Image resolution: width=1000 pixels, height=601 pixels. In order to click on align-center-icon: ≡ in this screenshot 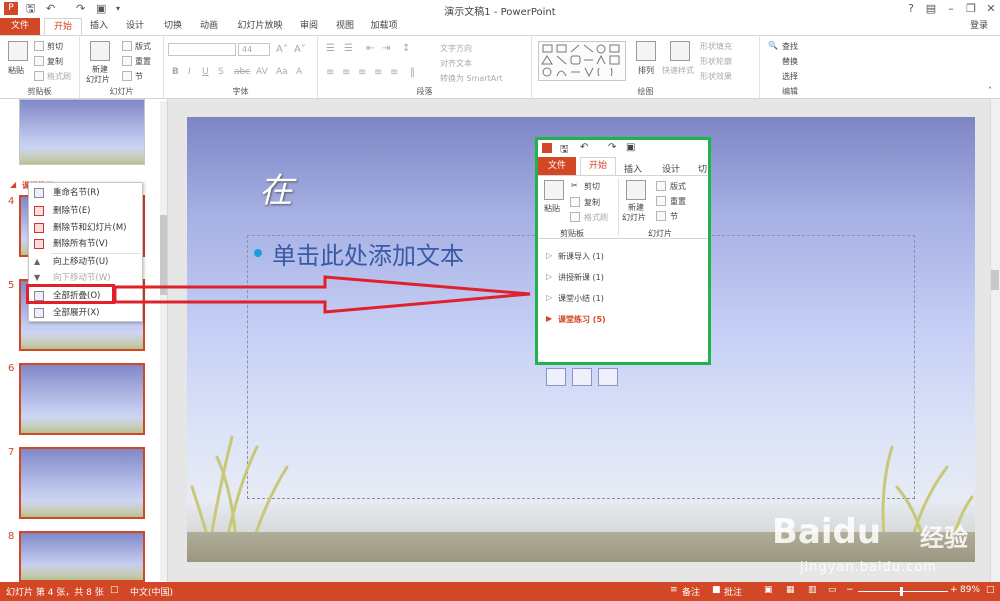, I will do `click(346, 72)`.